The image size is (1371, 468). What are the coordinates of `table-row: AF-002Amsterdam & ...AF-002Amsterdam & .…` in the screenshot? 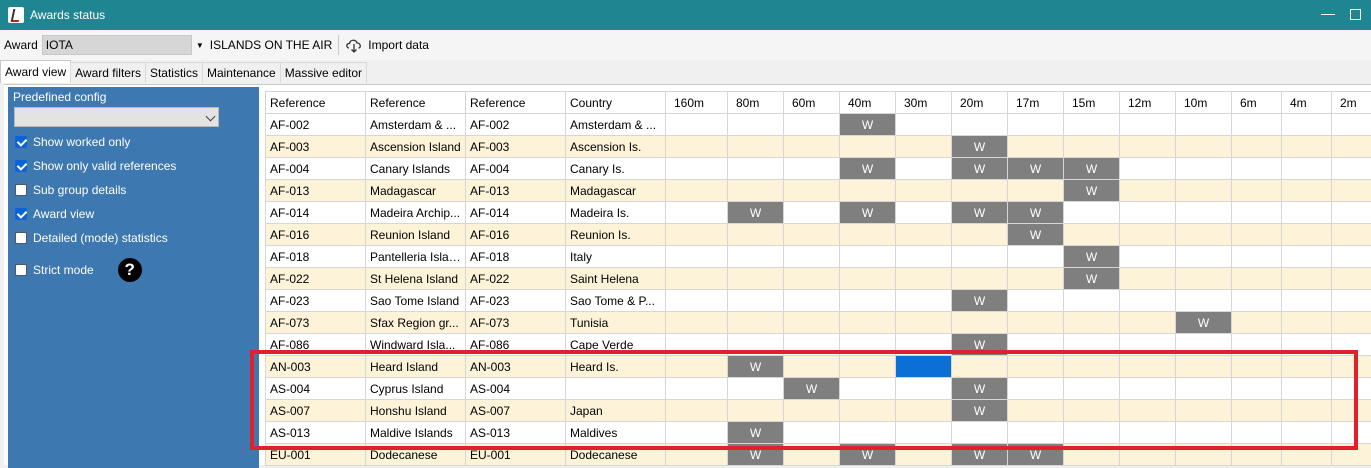 It's located at (818, 125).